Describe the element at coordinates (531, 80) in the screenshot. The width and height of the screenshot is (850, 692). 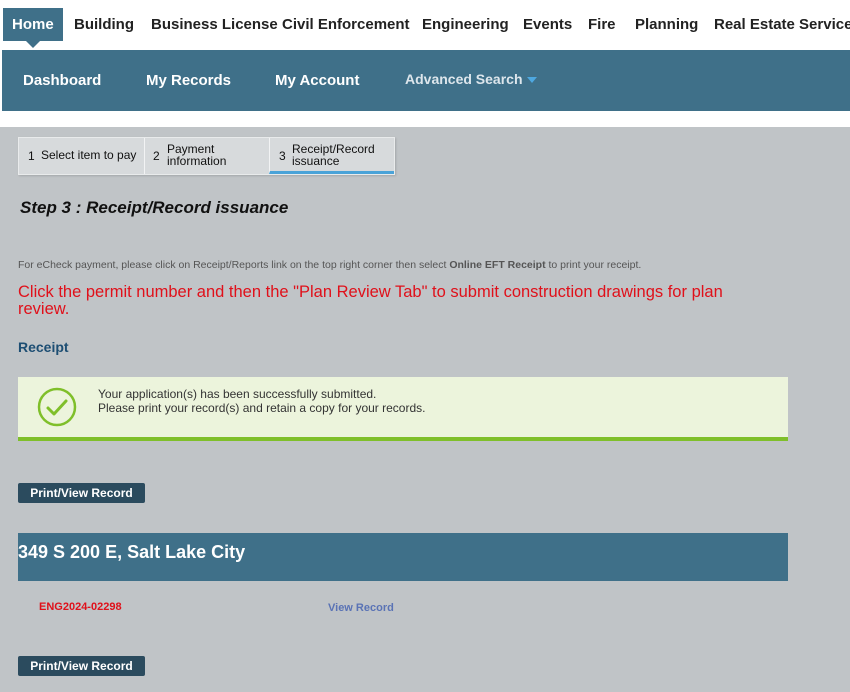
I see `caret-down-icon` at that location.